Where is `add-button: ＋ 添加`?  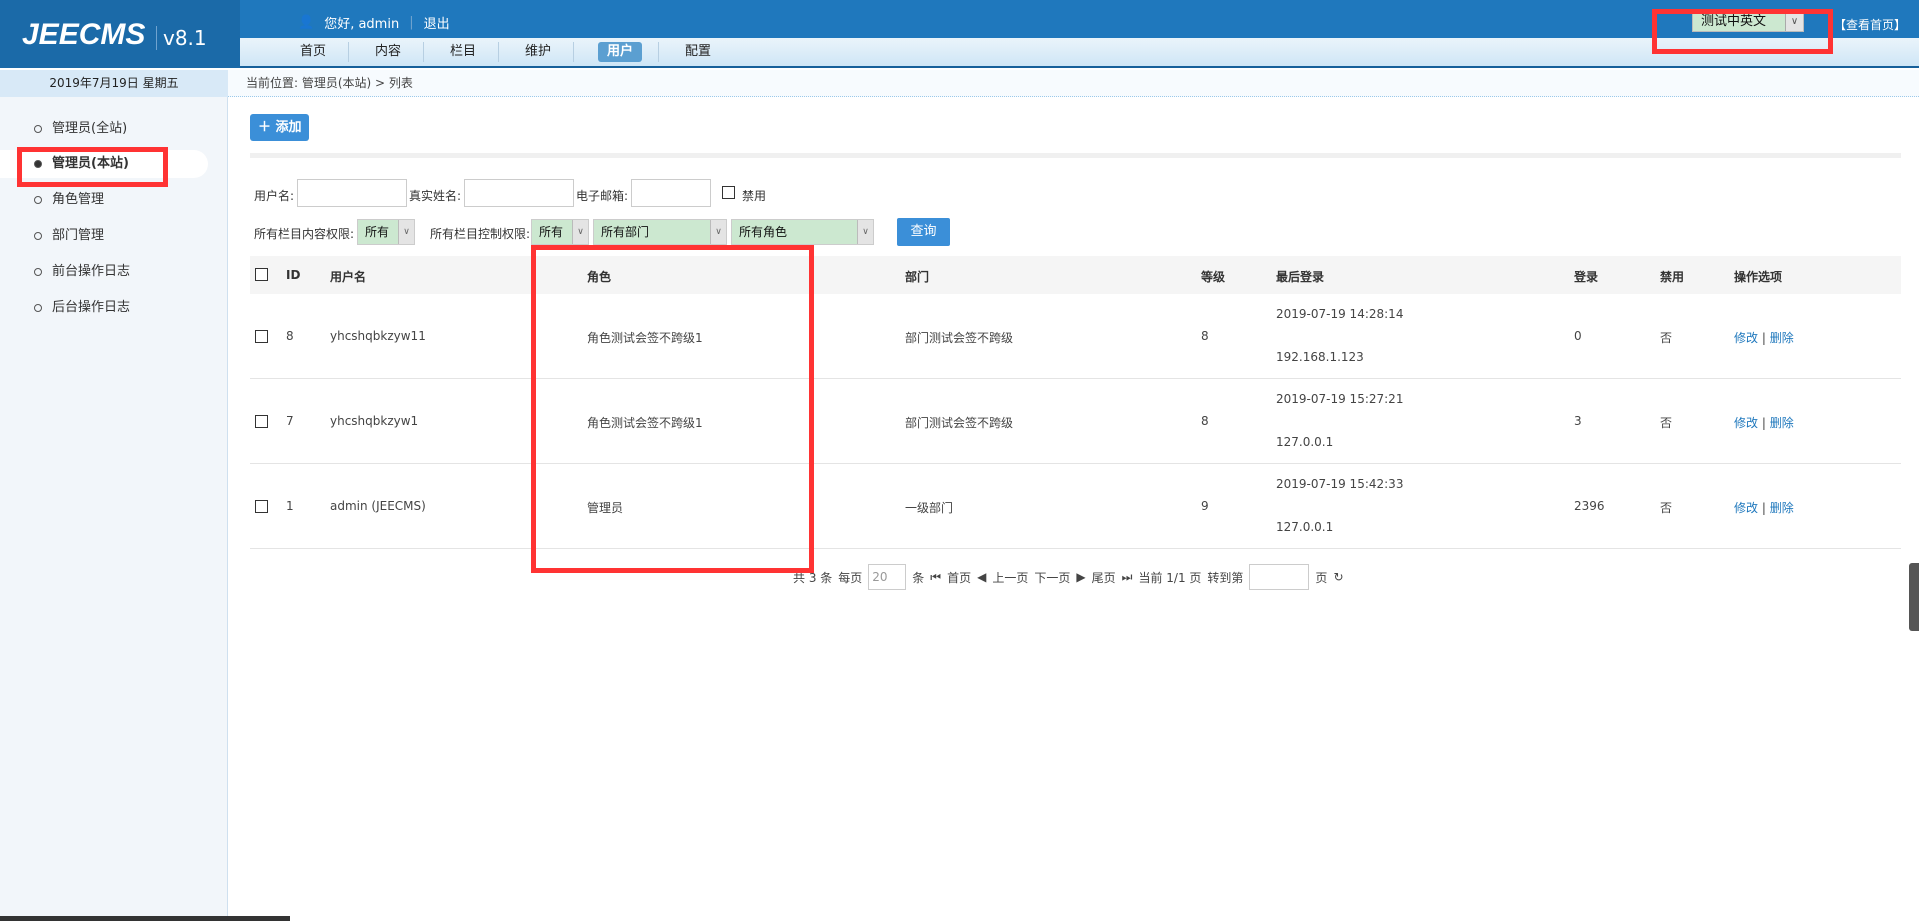
add-button: ＋ 添加 is located at coordinates (279, 127).